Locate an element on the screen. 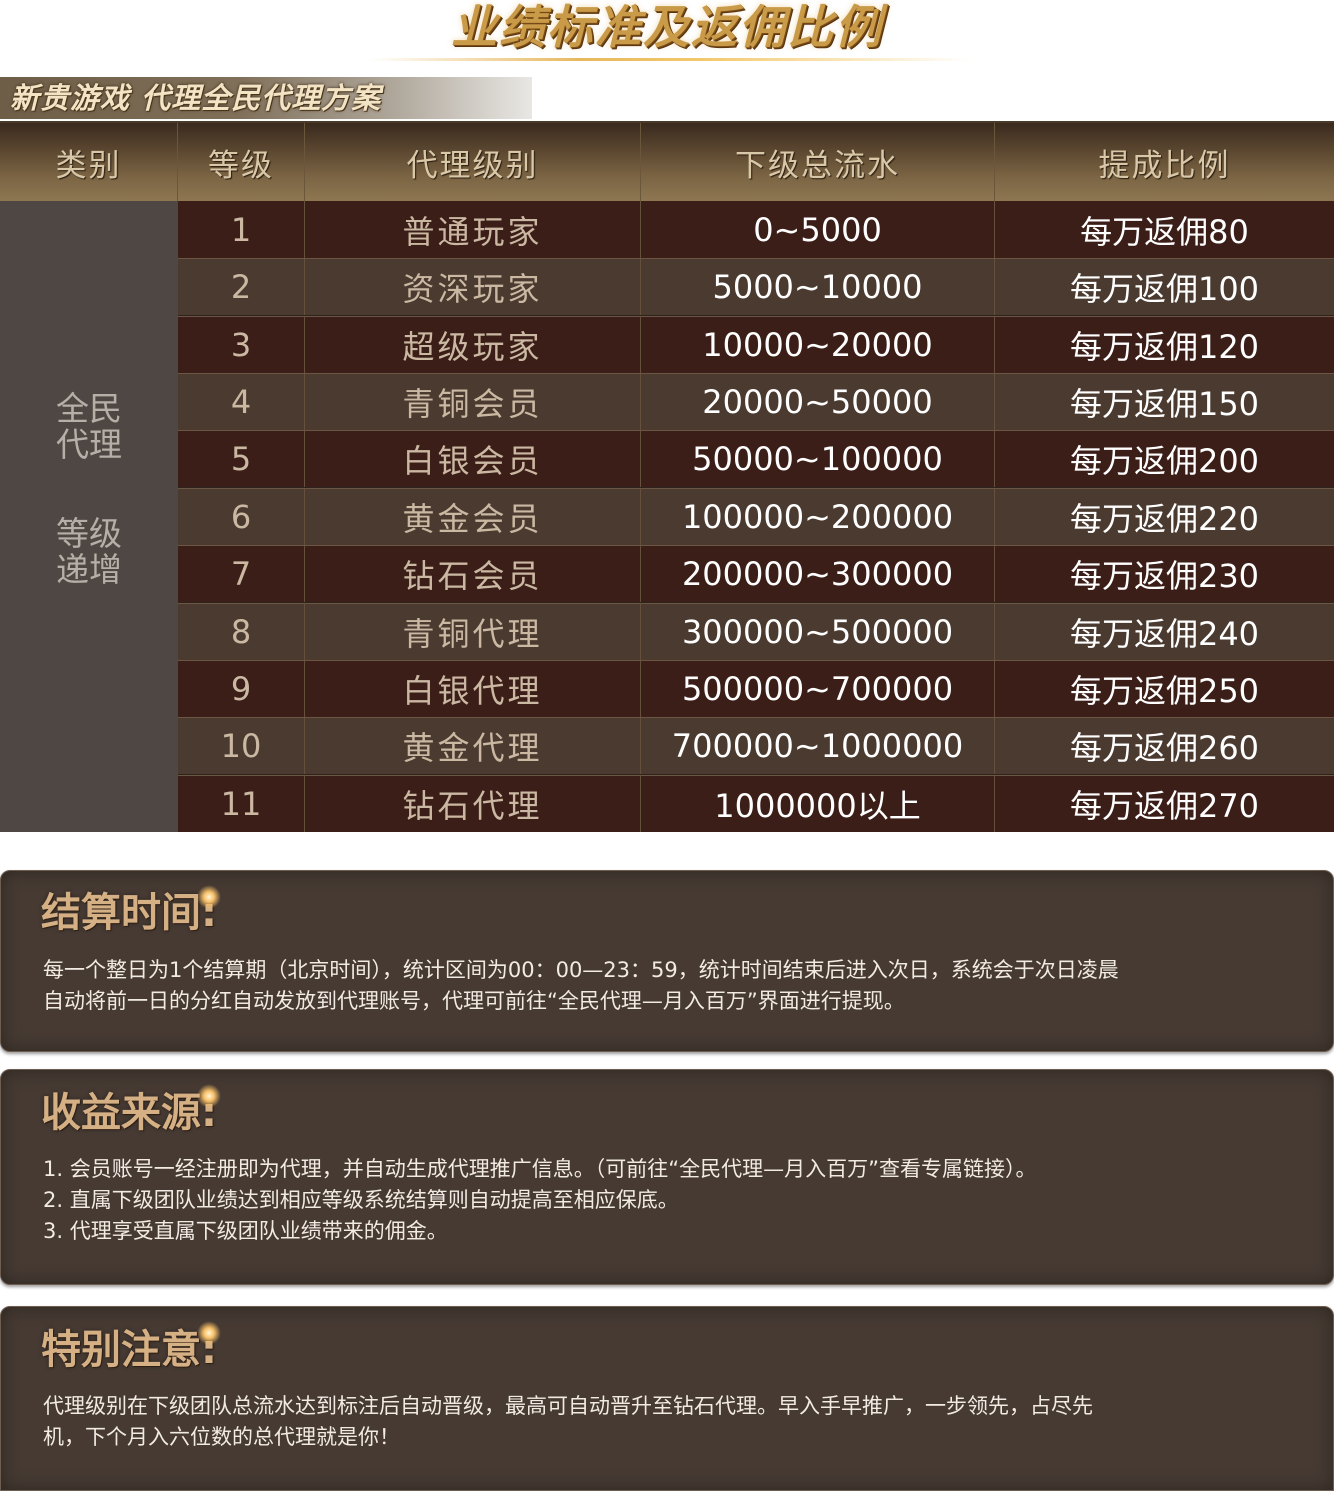 The height and width of the screenshot is (1491, 1334). commission-rate-cell: 每万返佣240 is located at coordinates (1164, 633).